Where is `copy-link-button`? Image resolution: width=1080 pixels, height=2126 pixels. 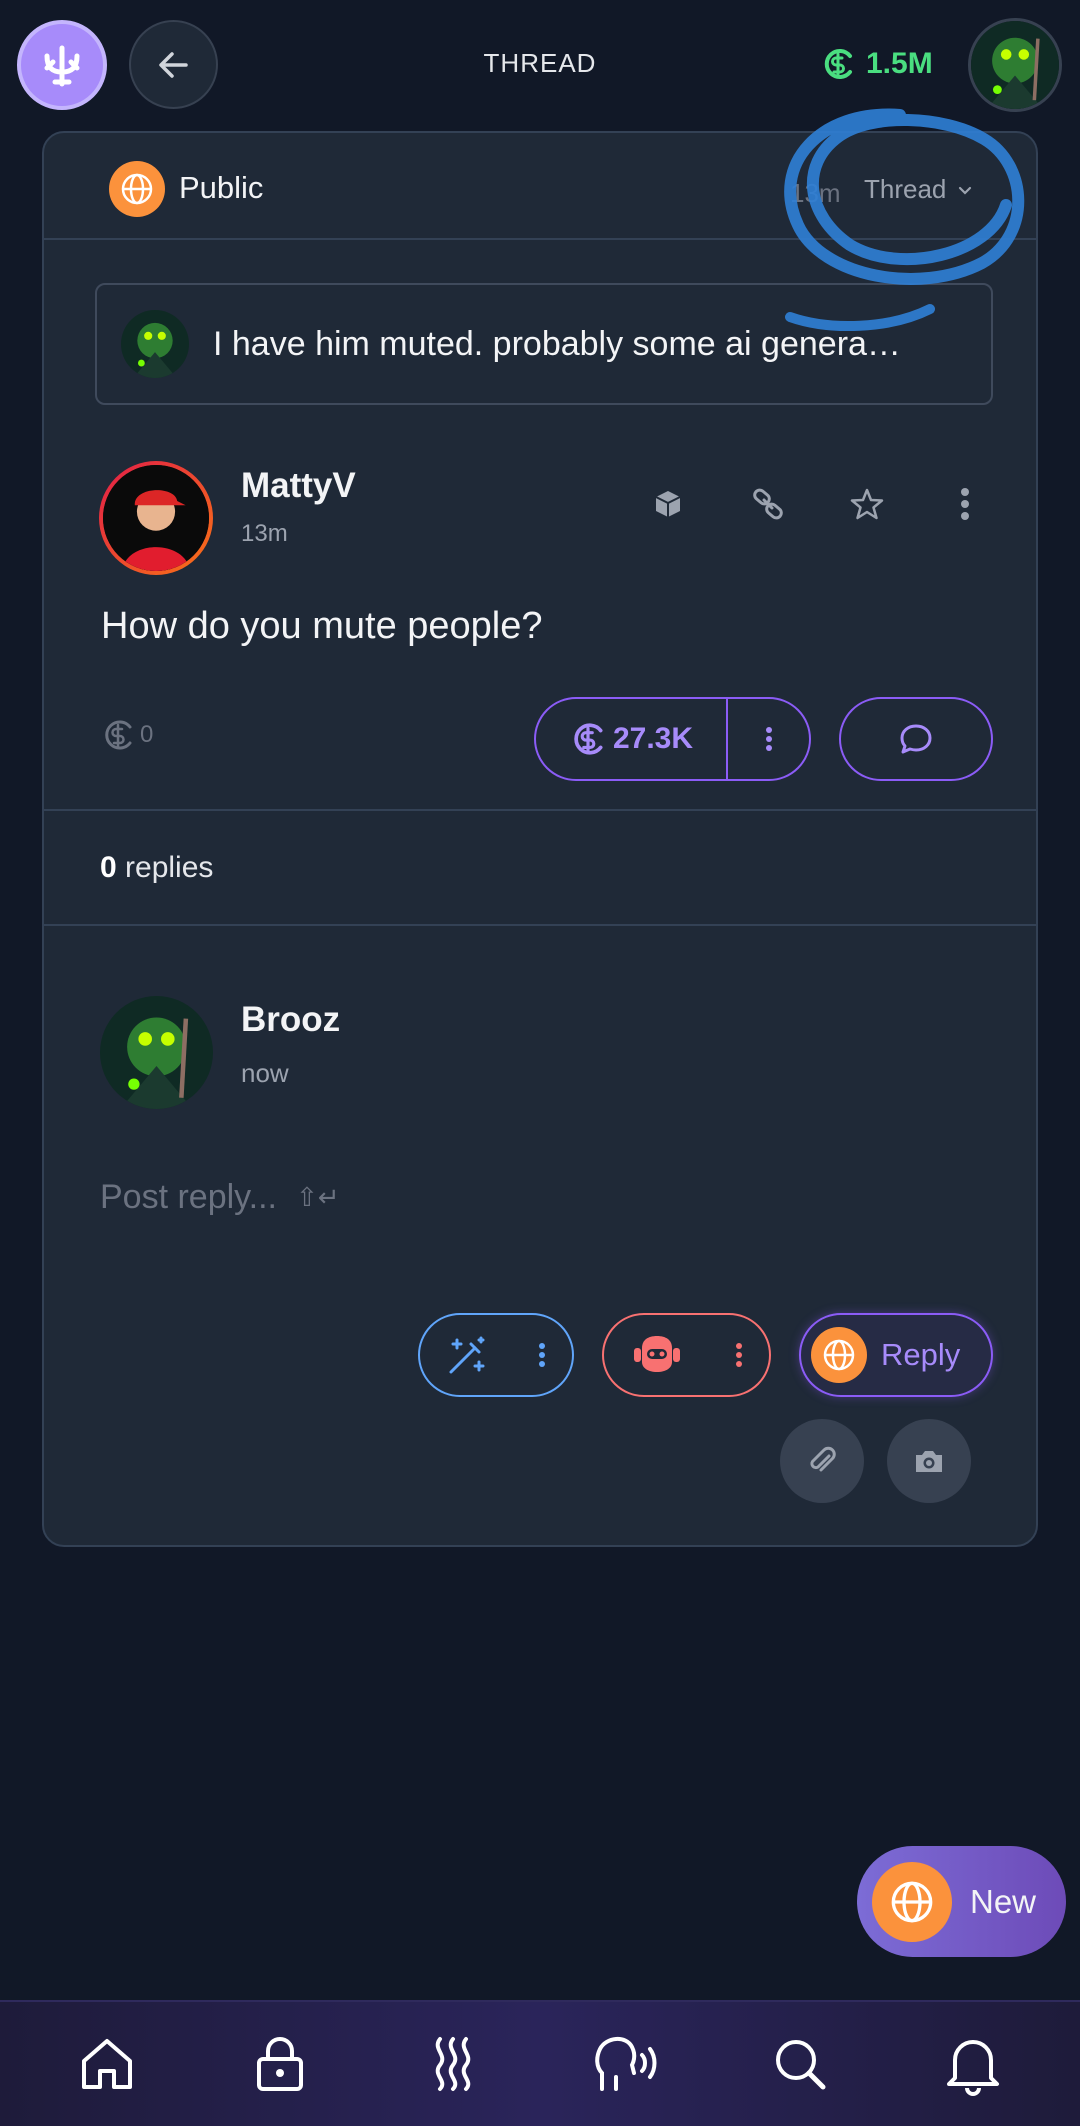
copy-link-button is located at coordinates (768, 504).